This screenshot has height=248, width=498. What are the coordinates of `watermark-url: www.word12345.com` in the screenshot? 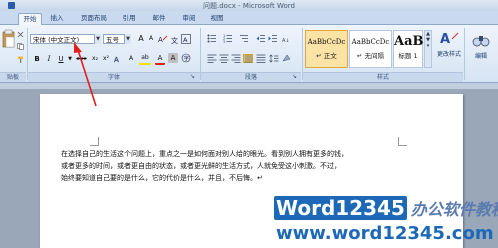 It's located at (385, 233).